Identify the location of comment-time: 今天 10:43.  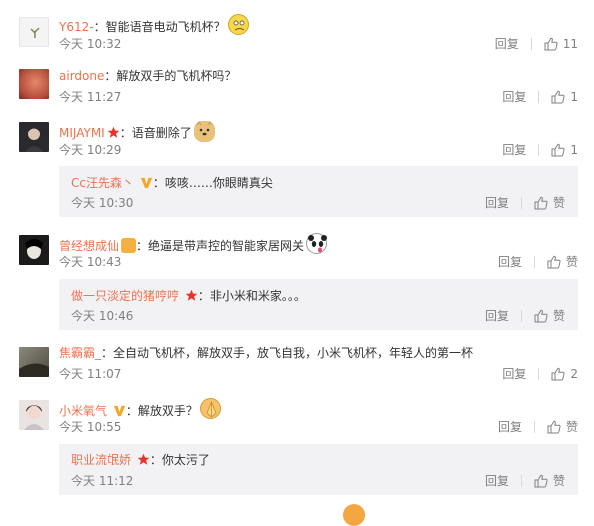
(90, 262).